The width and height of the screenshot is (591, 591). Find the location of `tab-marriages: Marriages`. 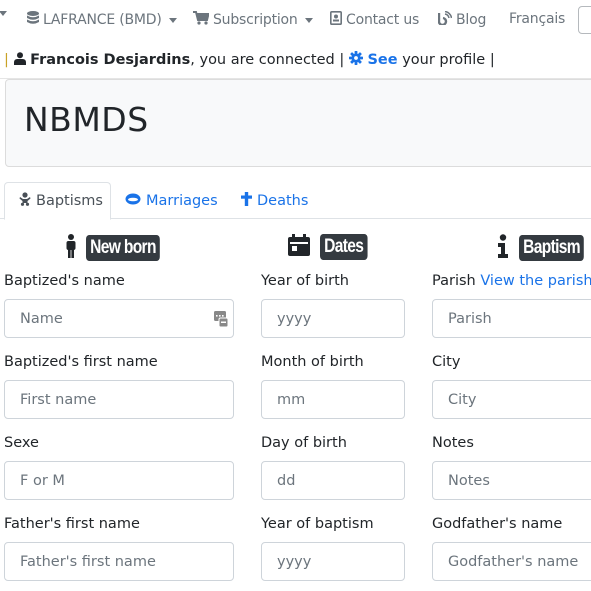

tab-marriages: Marriages is located at coordinates (171, 200).